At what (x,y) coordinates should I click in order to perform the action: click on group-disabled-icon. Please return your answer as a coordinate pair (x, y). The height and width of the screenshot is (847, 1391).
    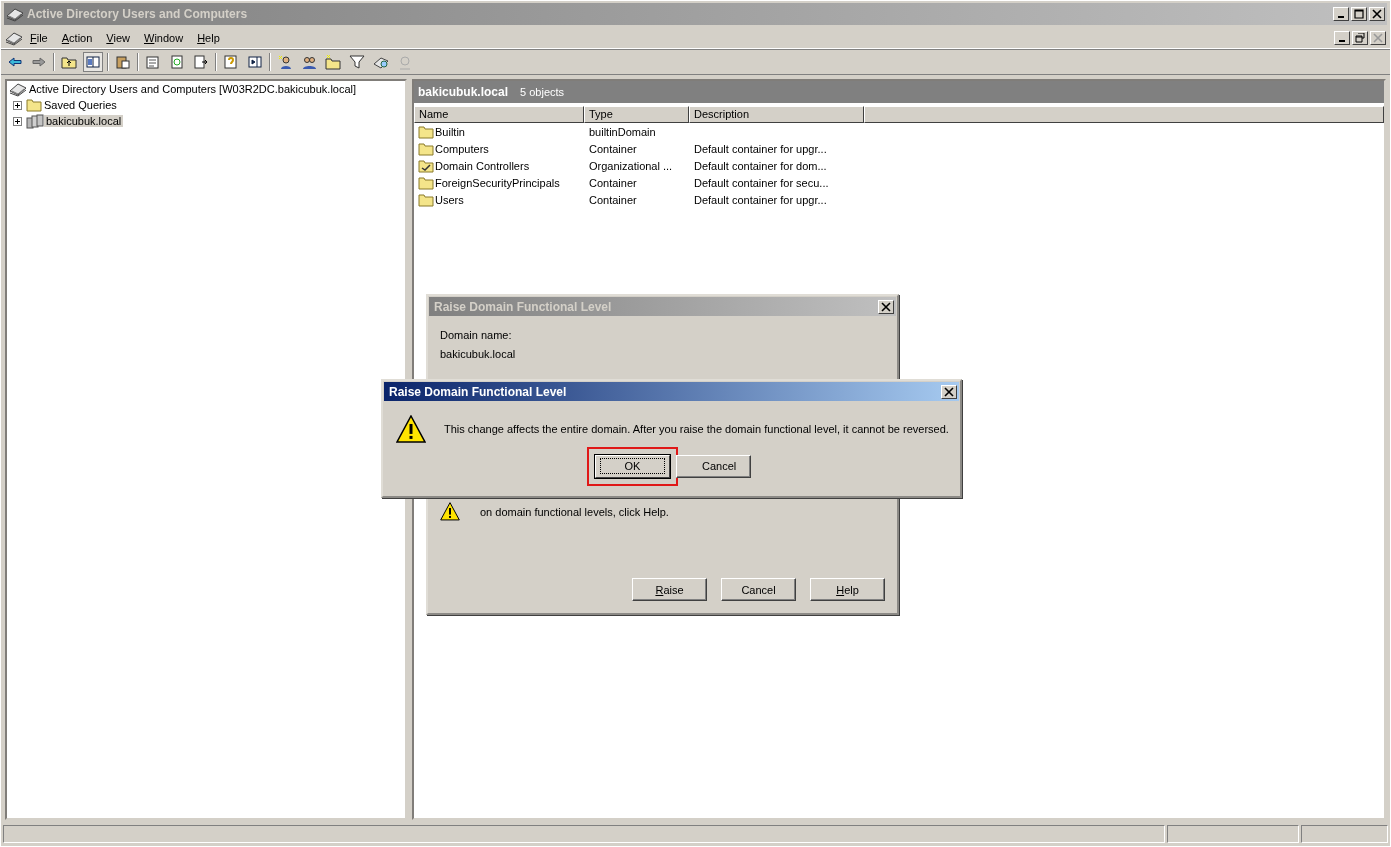
    Looking at the image, I should click on (405, 62).